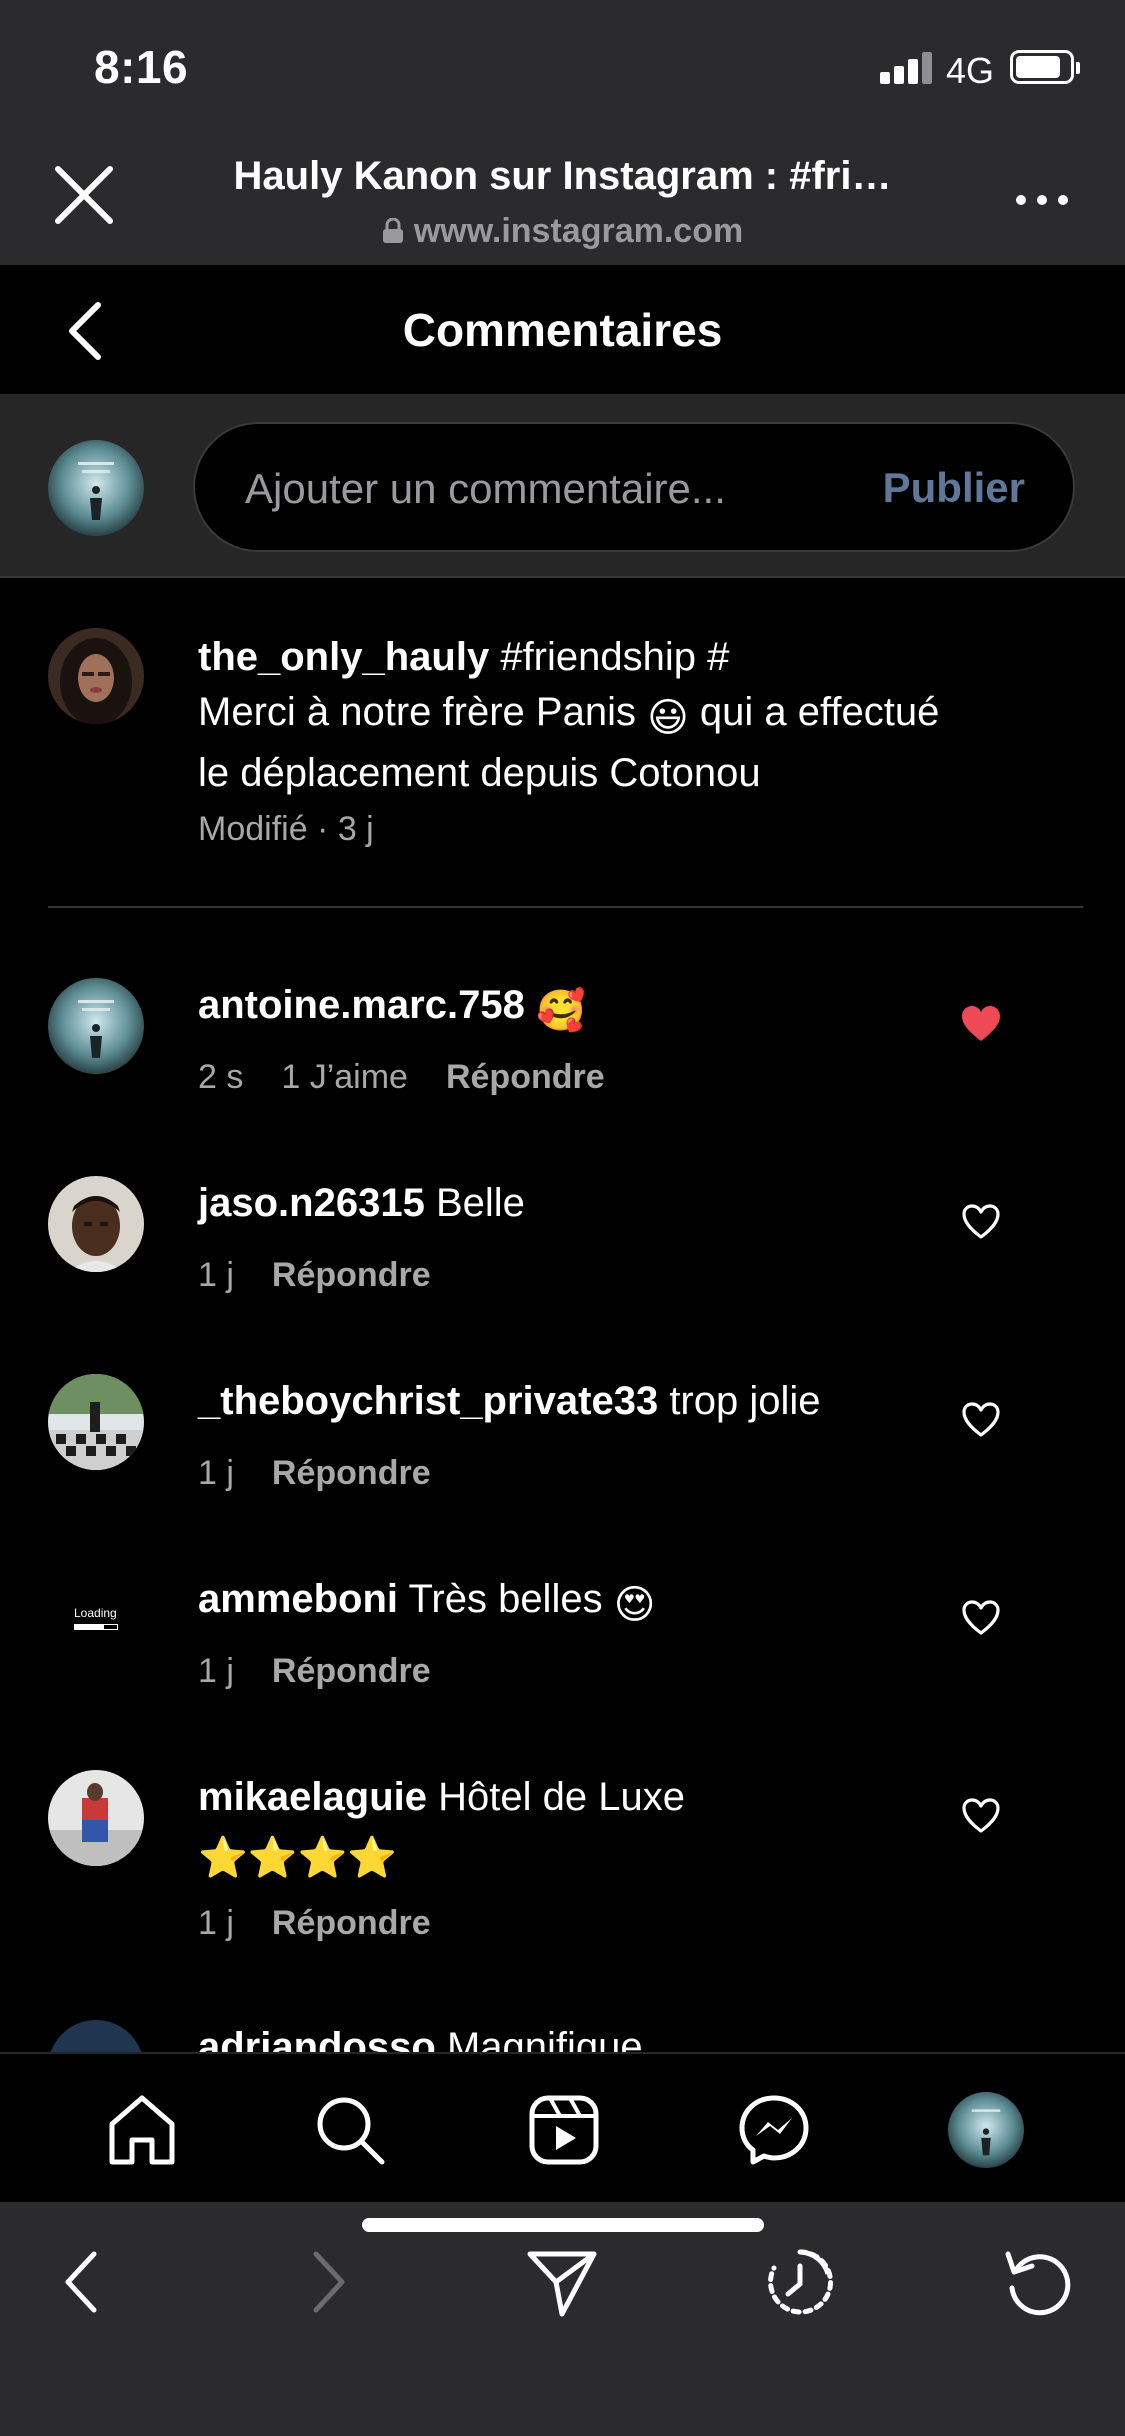 The image size is (1125, 2436). I want to click on battery-icon, so click(1045, 67).